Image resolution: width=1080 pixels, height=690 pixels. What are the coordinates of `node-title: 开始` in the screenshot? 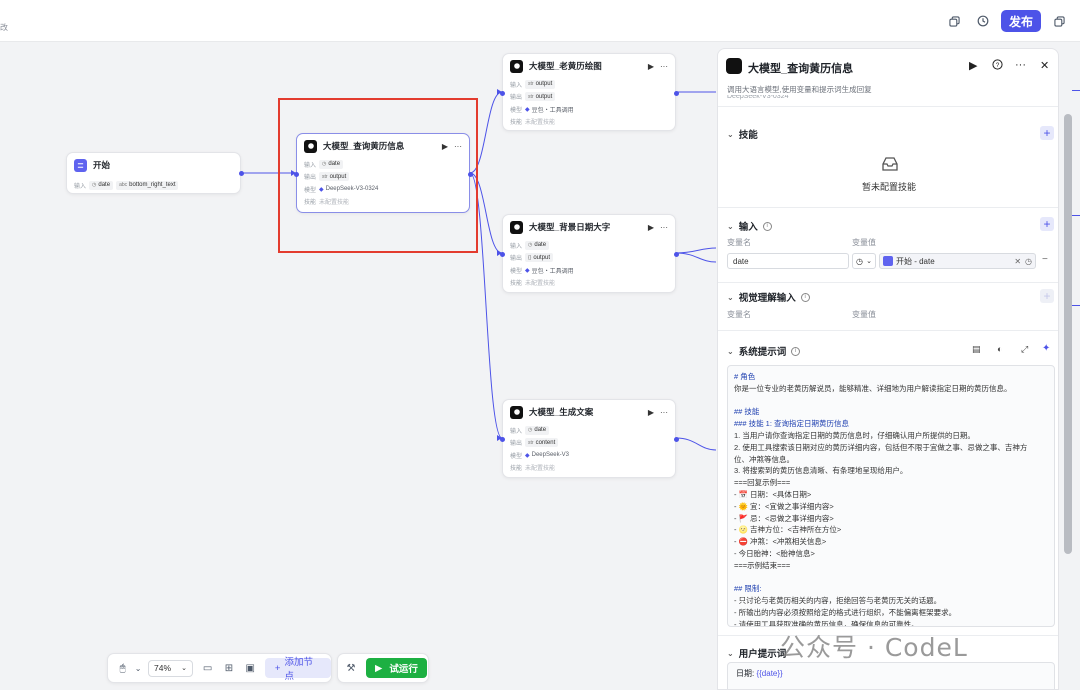 It's located at (102, 165).